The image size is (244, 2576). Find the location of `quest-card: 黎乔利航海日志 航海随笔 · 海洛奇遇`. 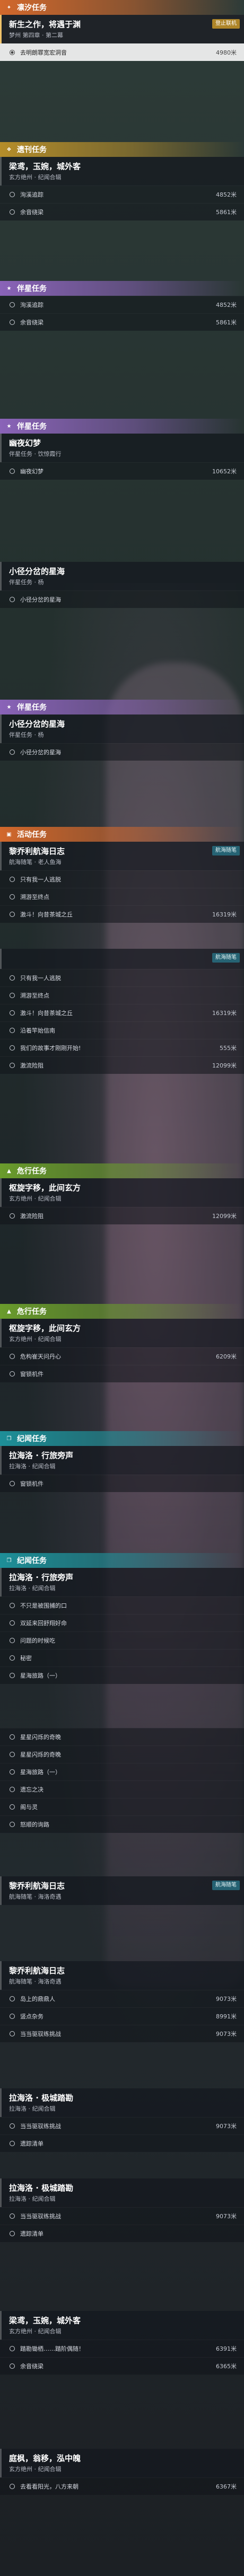

quest-card: 黎乔利航海日志 航海随笔 · 海洛奇遇 is located at coordinates (122, 1975).